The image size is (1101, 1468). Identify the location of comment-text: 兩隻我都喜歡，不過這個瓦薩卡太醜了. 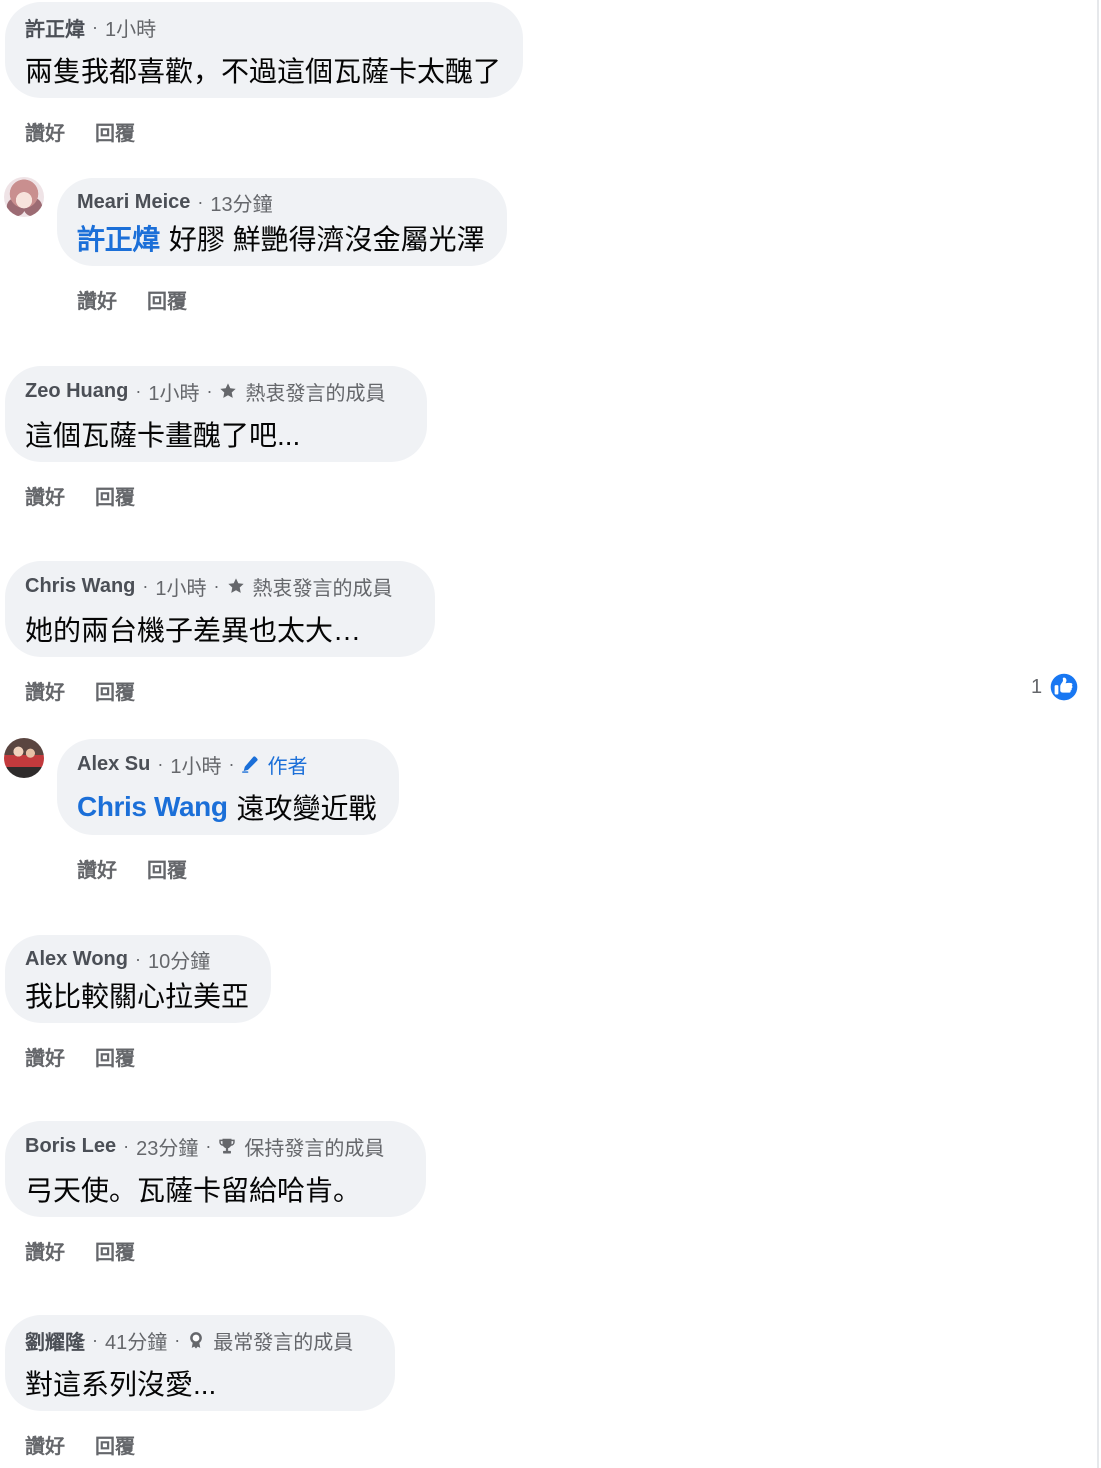
(263, 71).